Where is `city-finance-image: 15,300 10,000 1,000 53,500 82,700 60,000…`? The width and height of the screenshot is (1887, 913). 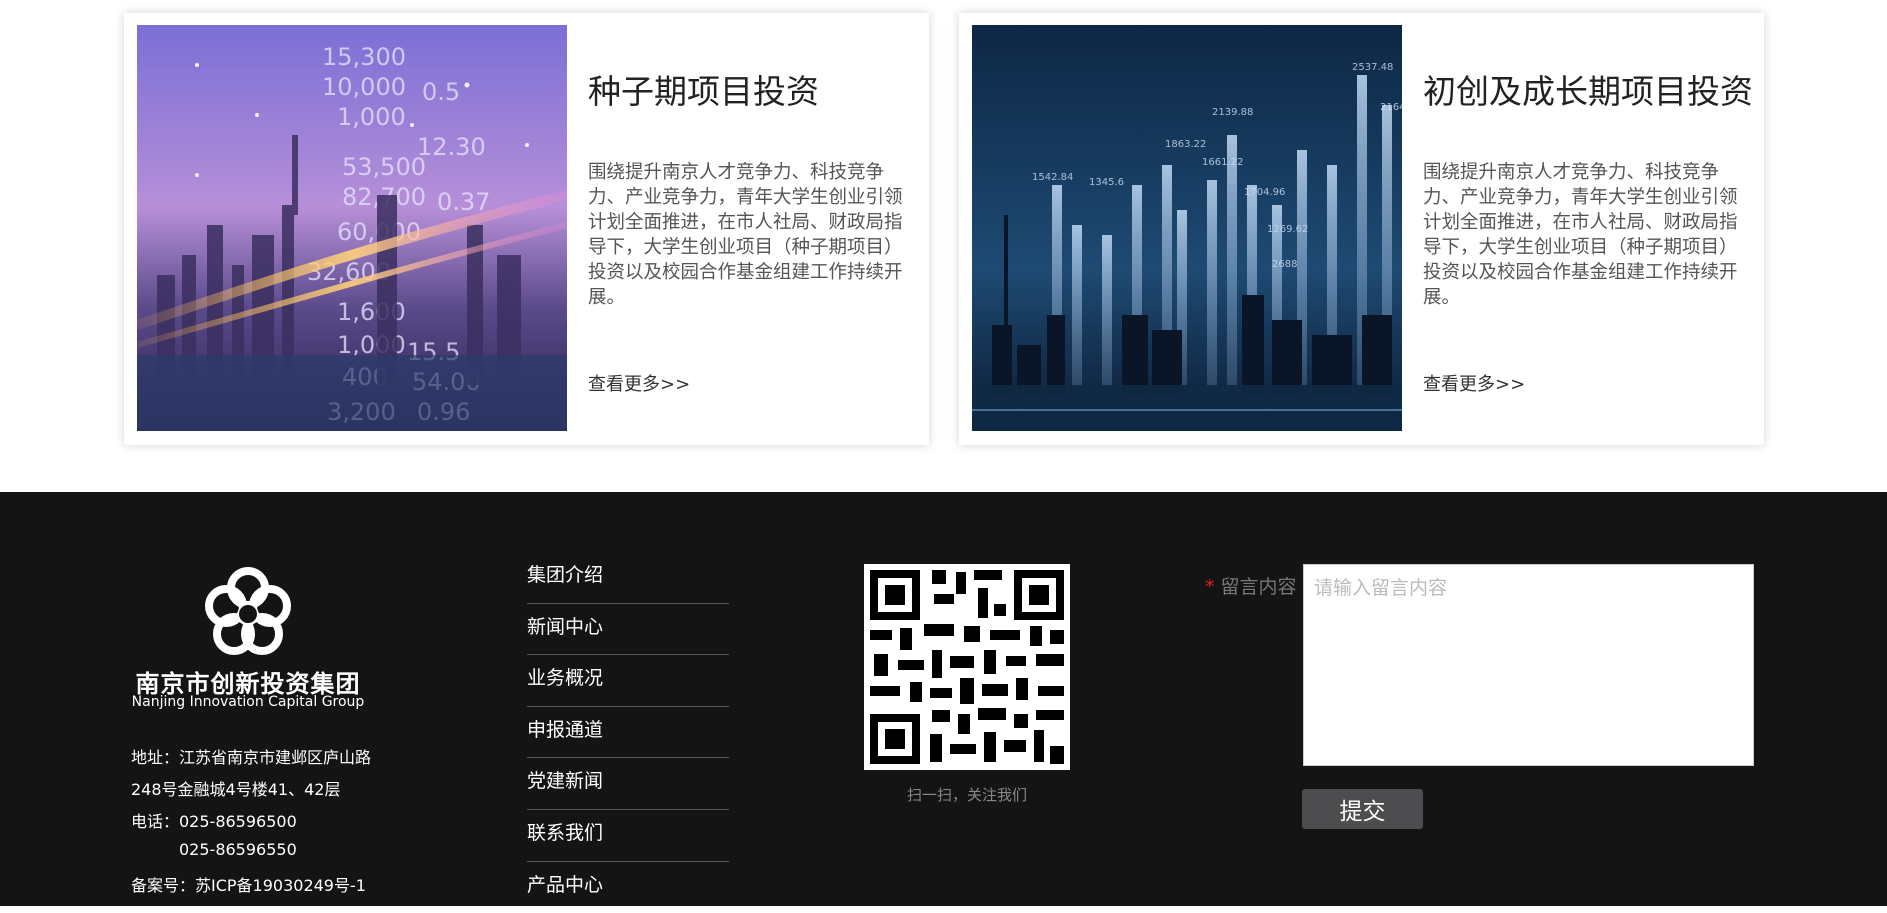 city-finance-image: 15,300 10,000 1,000 53,500 82,700 60,000… is located at coordinates (352, 228).